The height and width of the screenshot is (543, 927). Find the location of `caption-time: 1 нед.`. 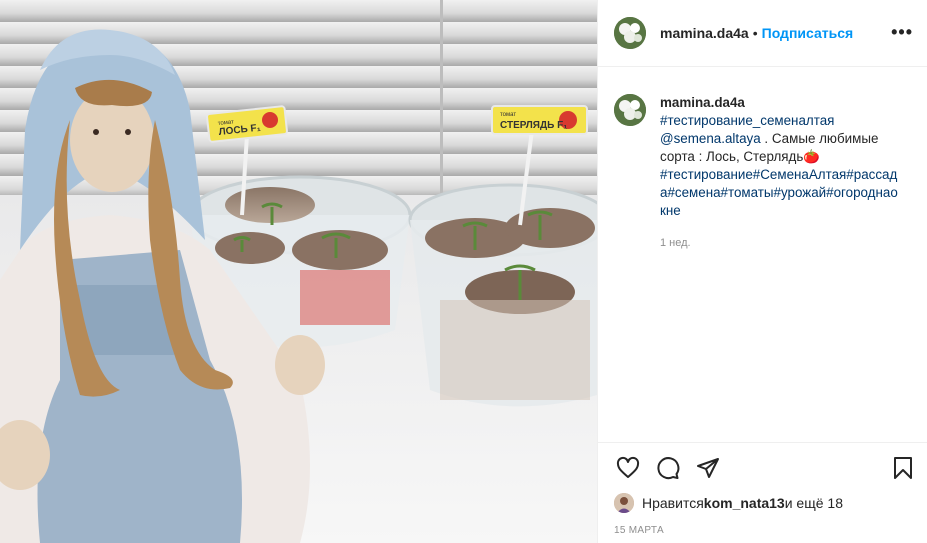

caption-time: 1 нед. is located at coordinates (780, 243).